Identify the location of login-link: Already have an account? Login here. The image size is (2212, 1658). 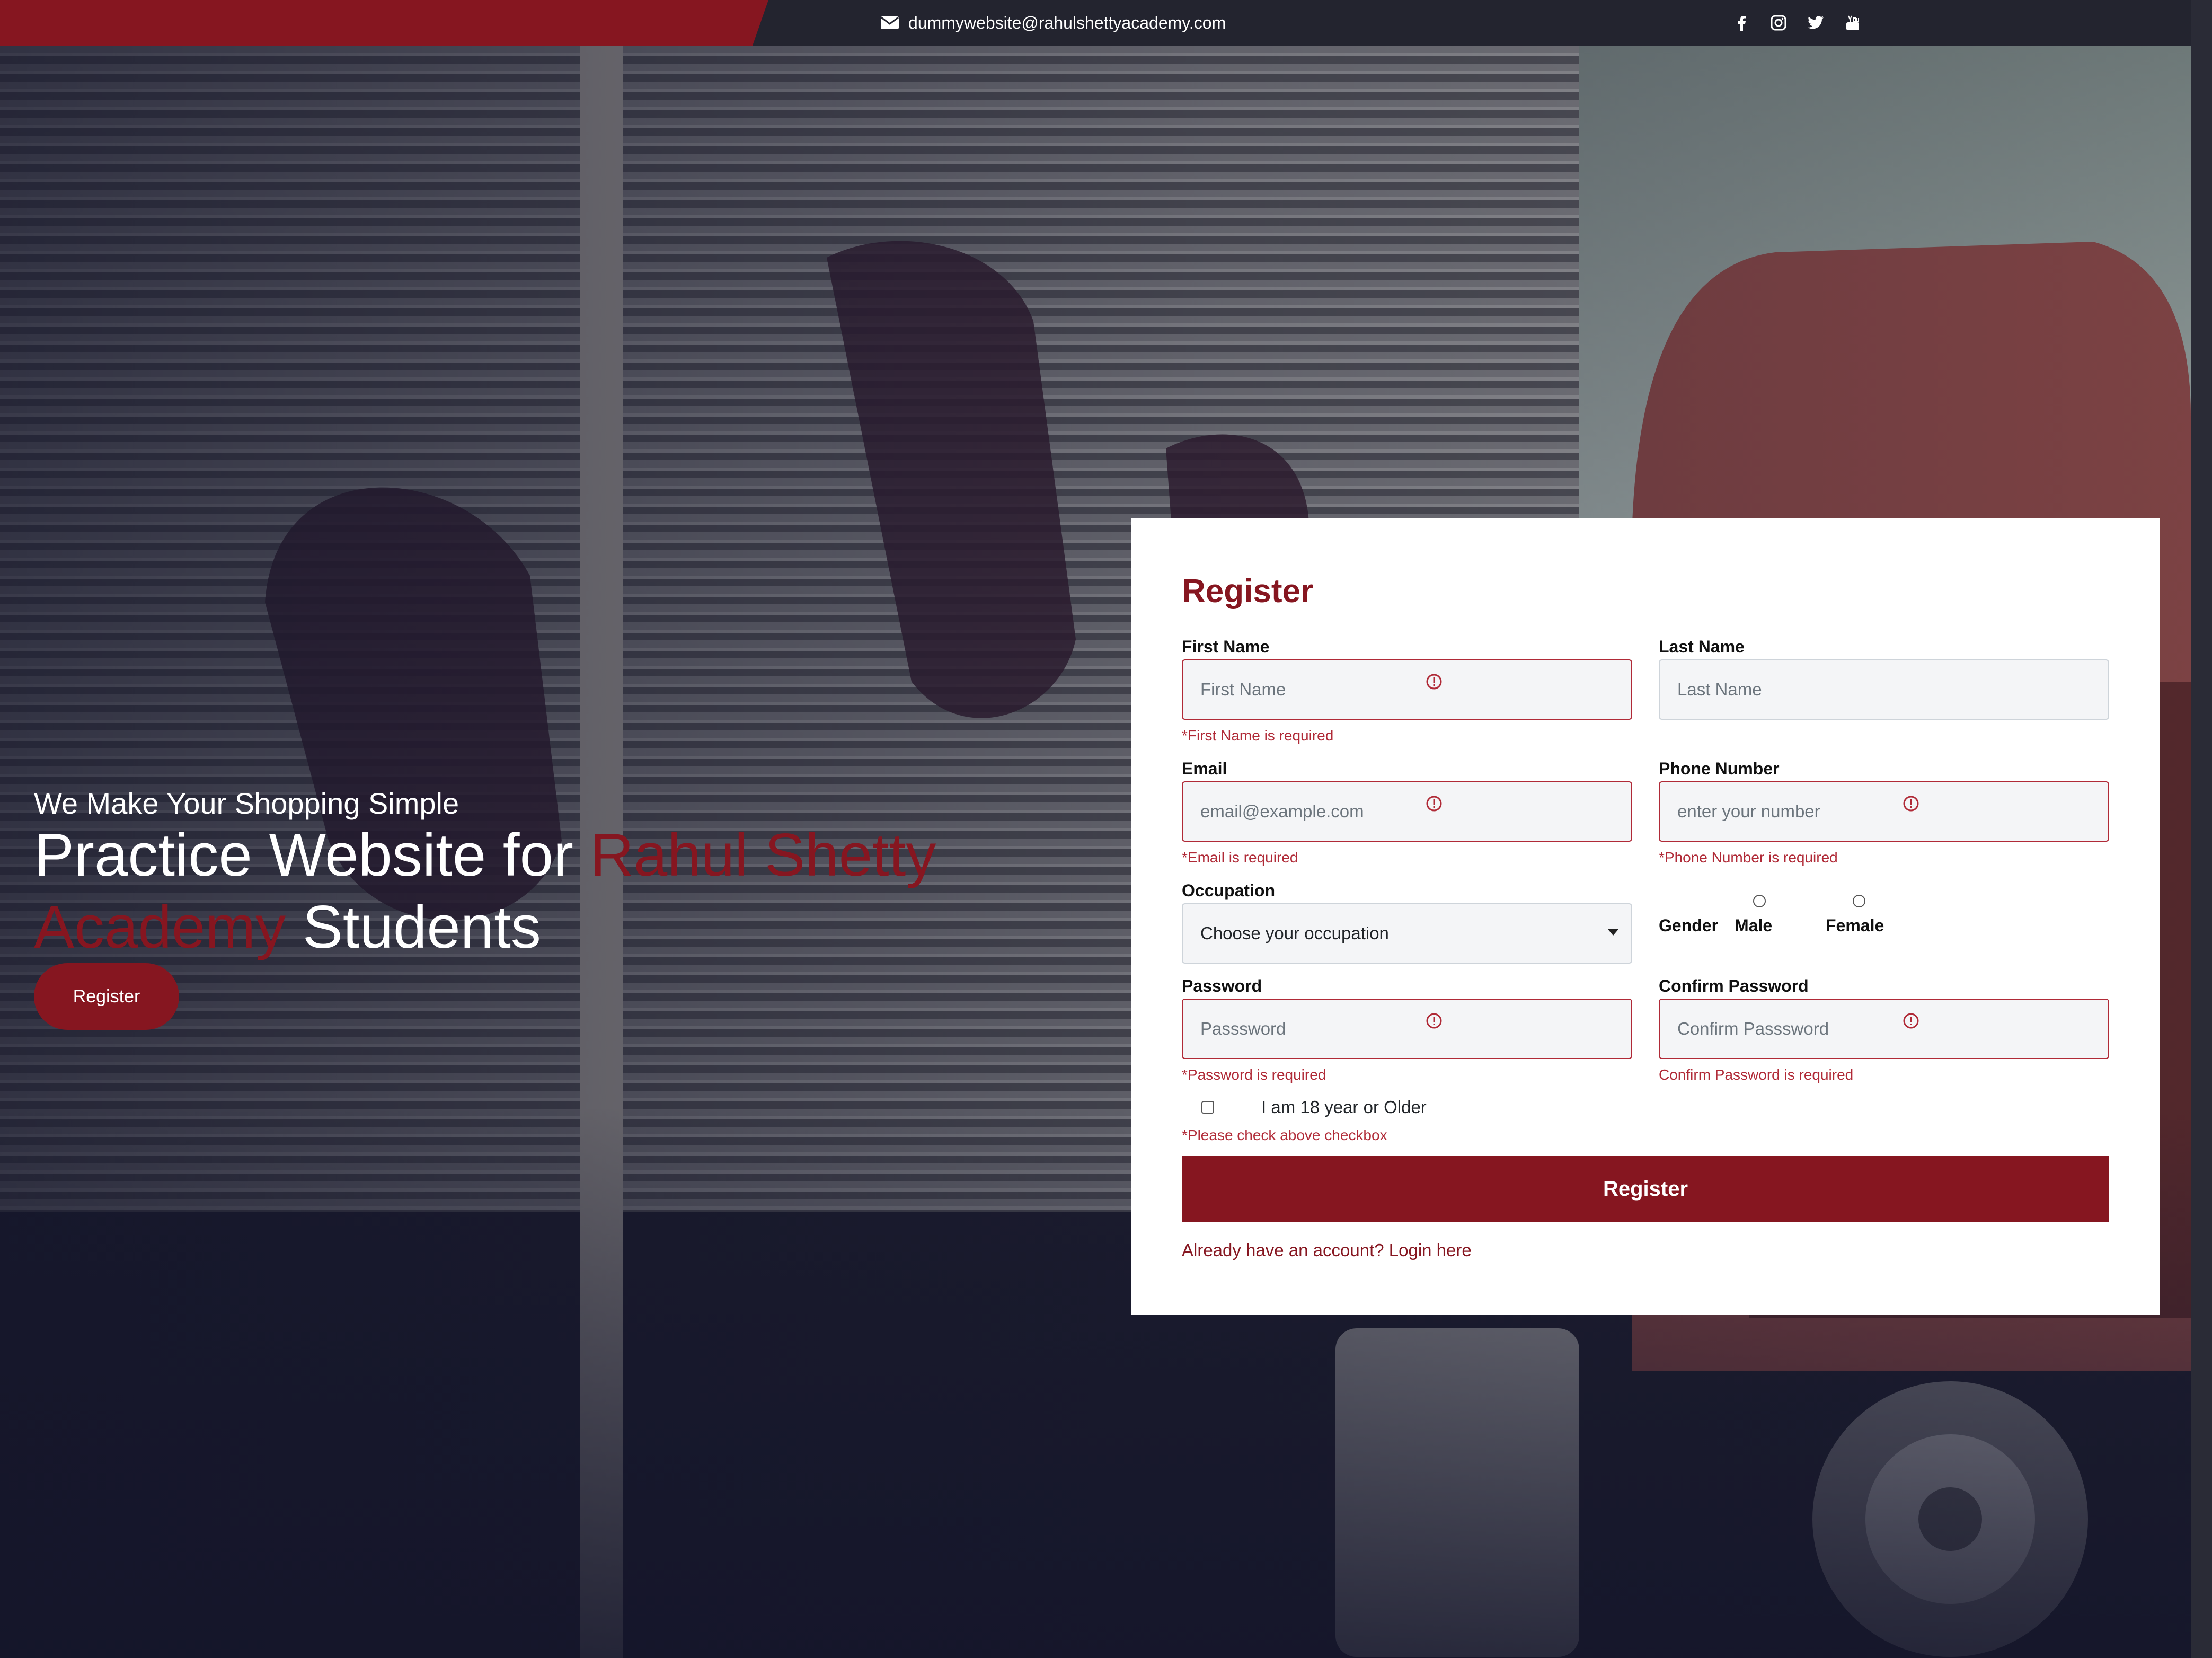
(1327, 1250).